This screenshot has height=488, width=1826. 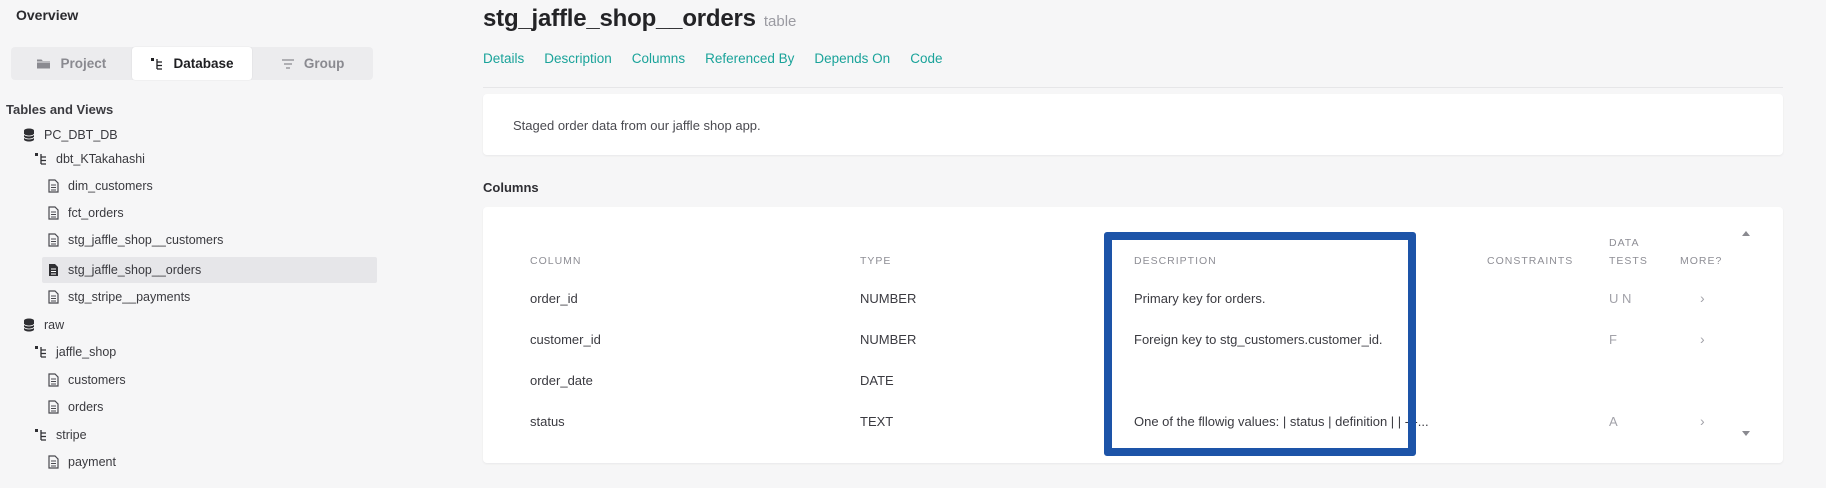 I want to click on segment-group-button: Group, so click(x=312, y=63).